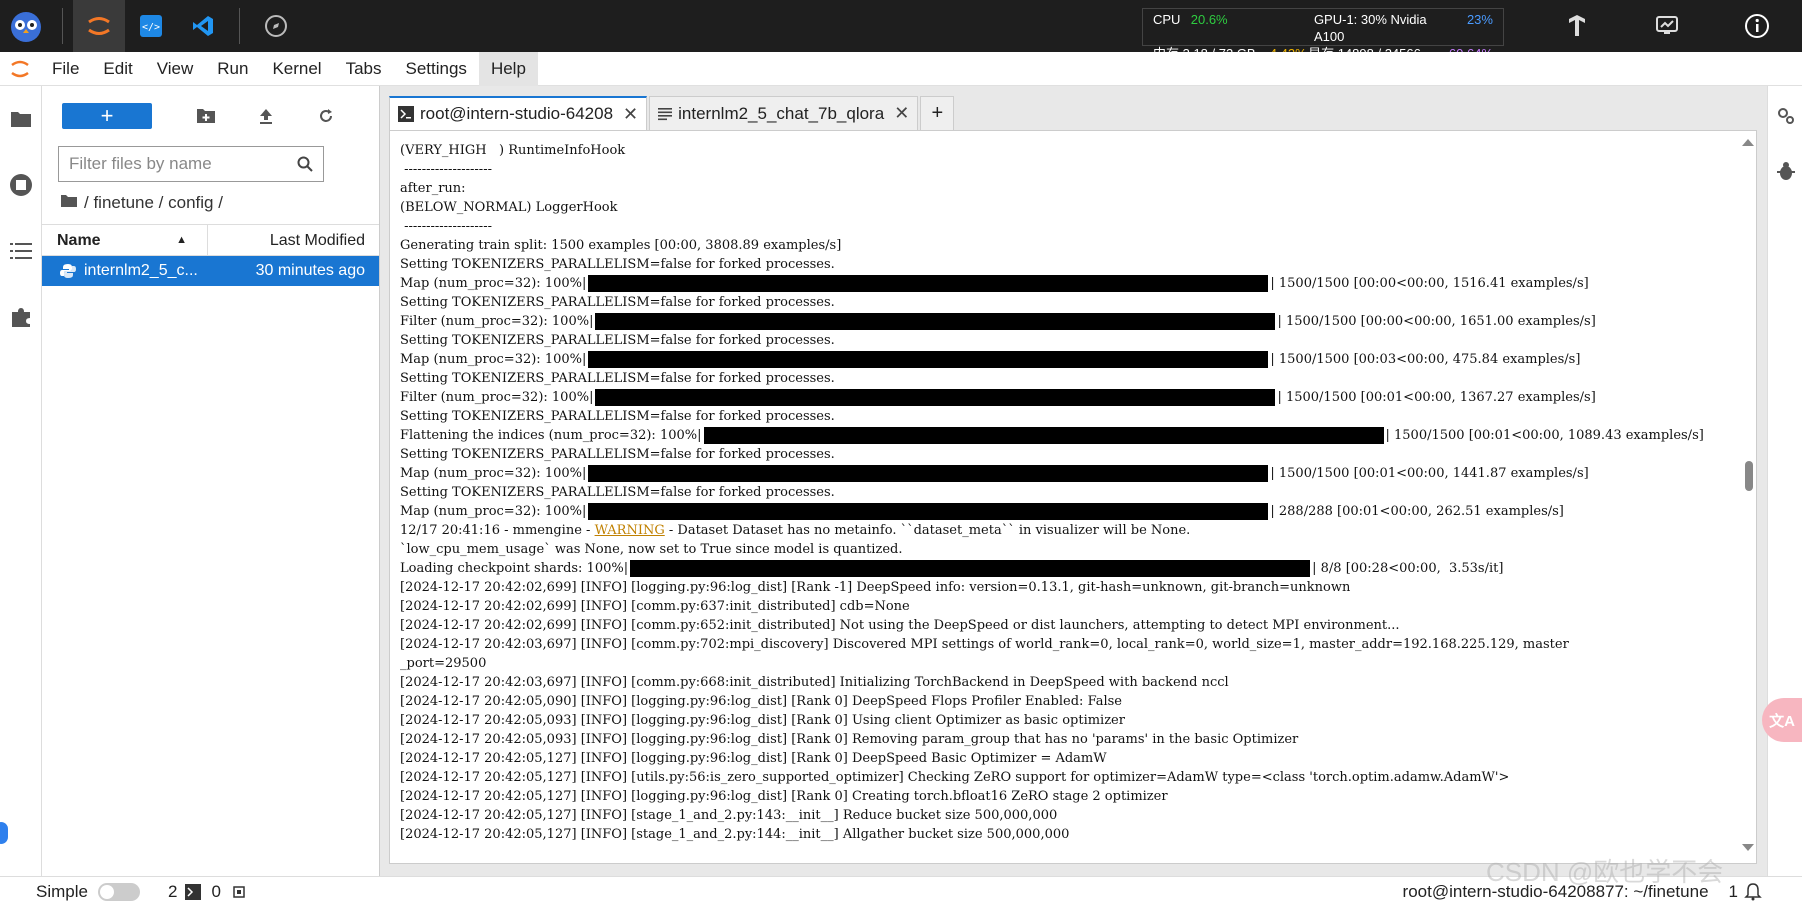  I want to click on new-launcher-button: +, so click(107, 116).